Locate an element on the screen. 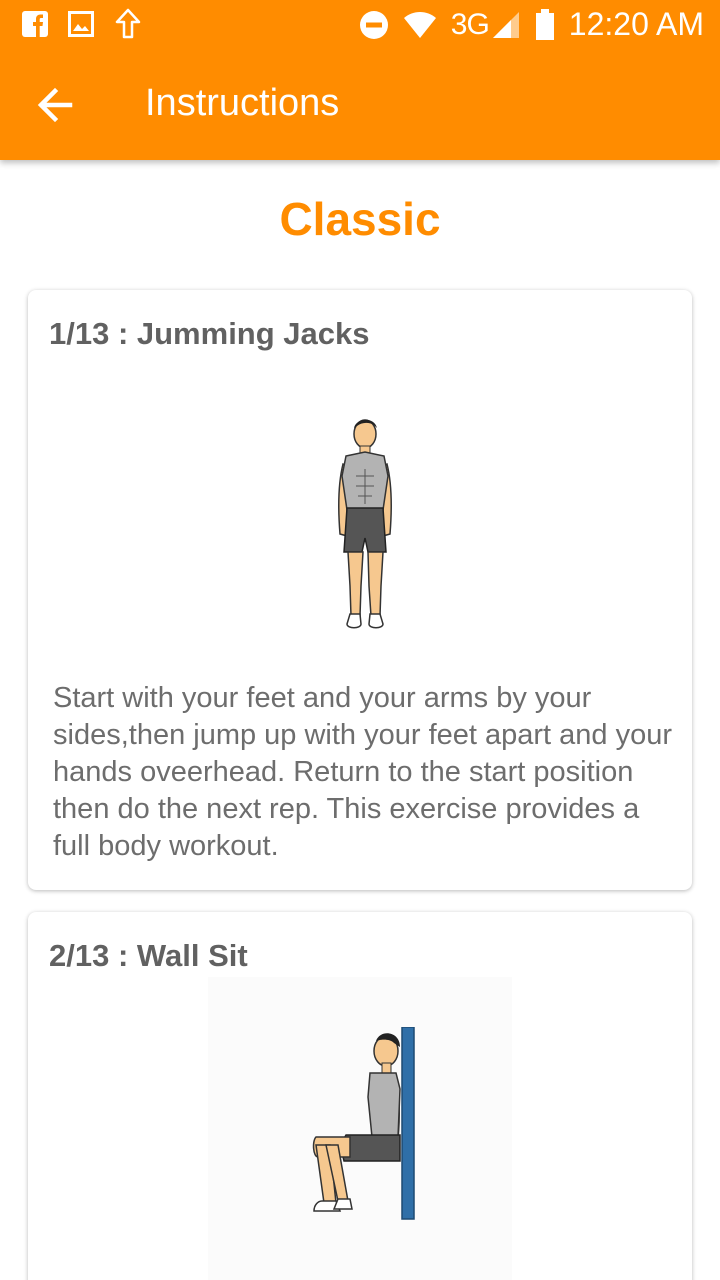 The height and width of the screenshot is (1280, 720). jumping-jacks-figure is located at coordinates (365, 524).